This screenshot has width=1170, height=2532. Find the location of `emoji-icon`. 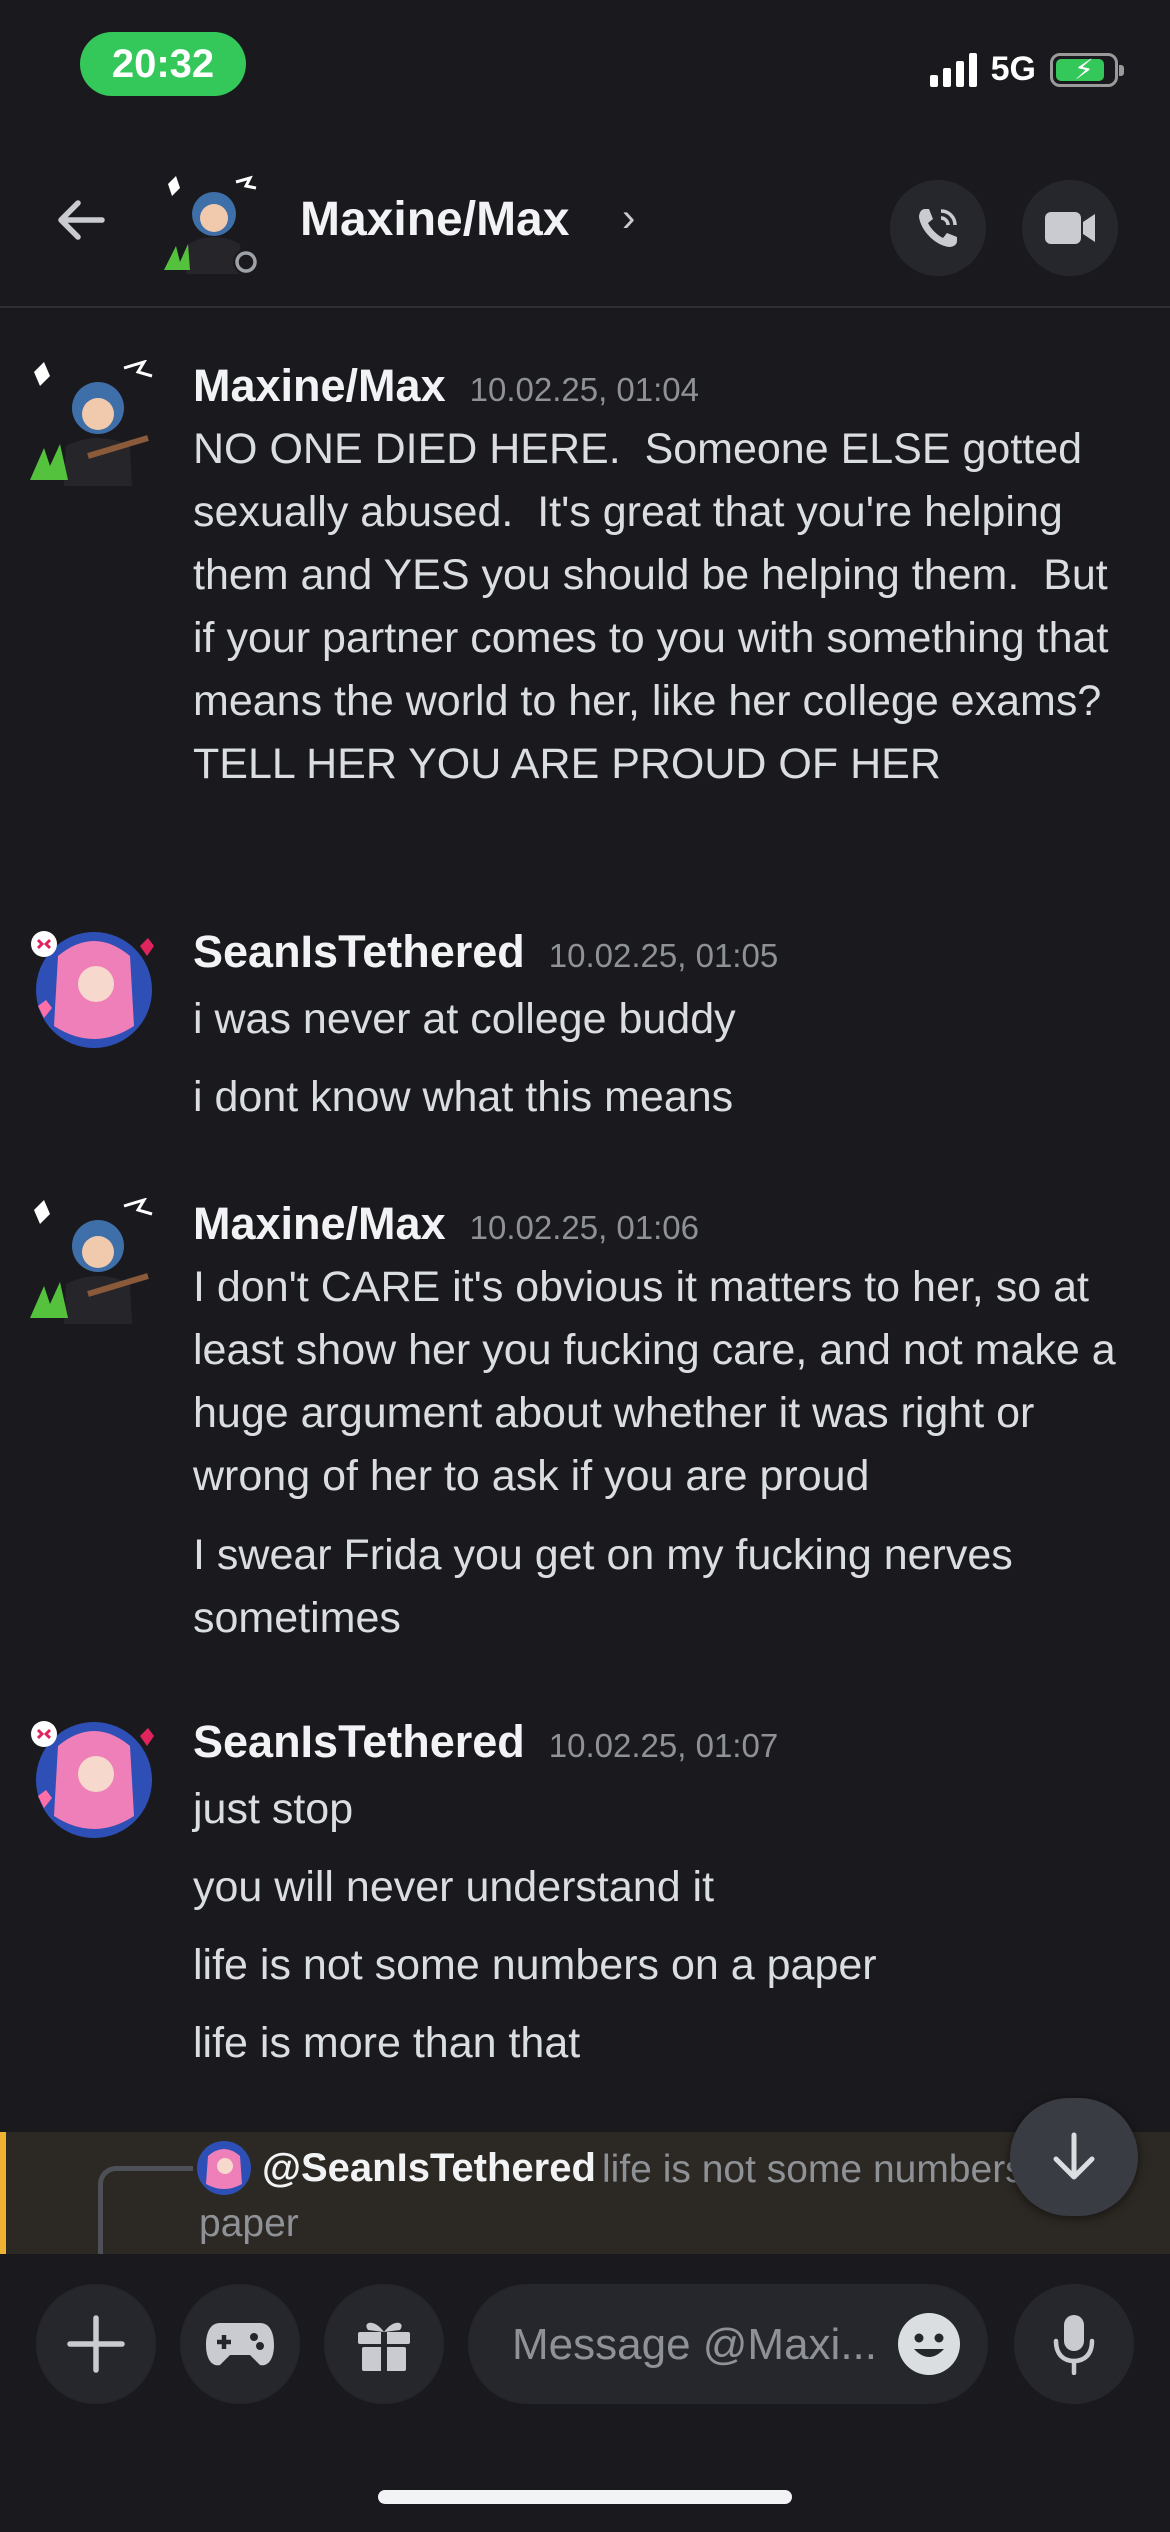

emoji-icon is located at coordinates (929, 2344).